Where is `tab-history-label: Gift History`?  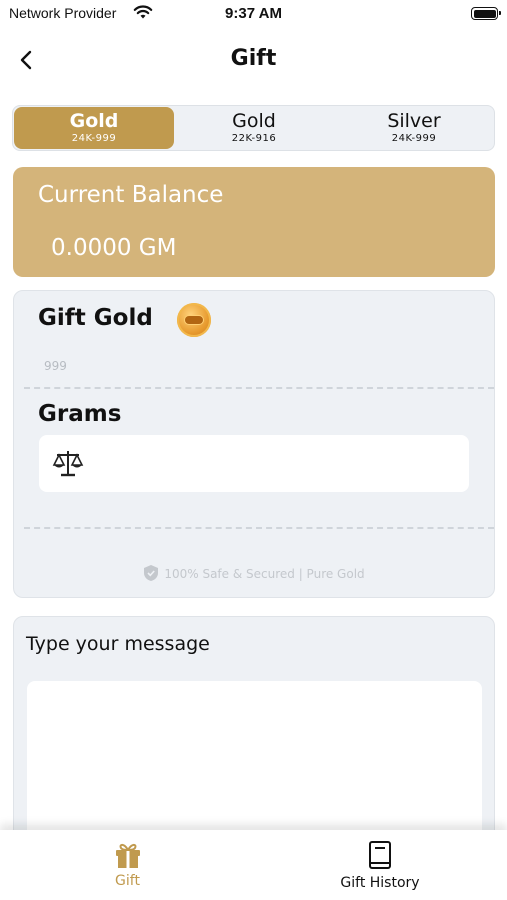
tab-history-label: Gift History is located at coordinates (380, 883).